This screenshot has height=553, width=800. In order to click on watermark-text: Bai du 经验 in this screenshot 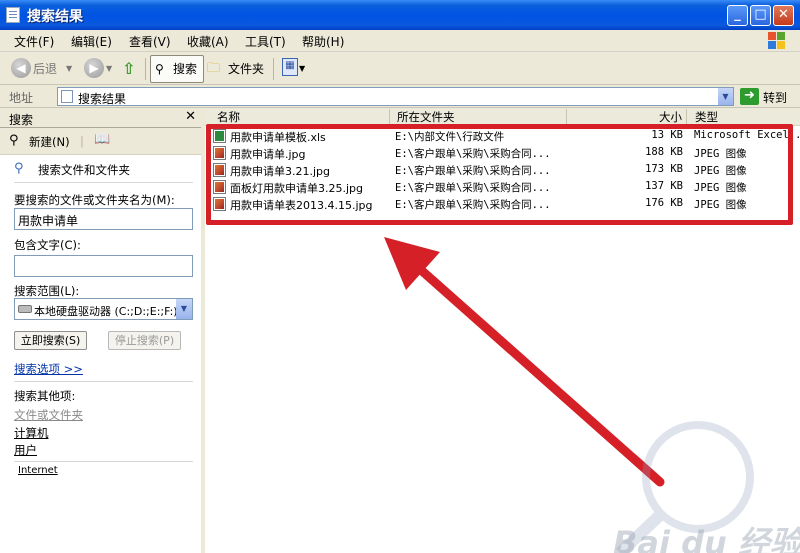, I will do `click(706, 538)`.